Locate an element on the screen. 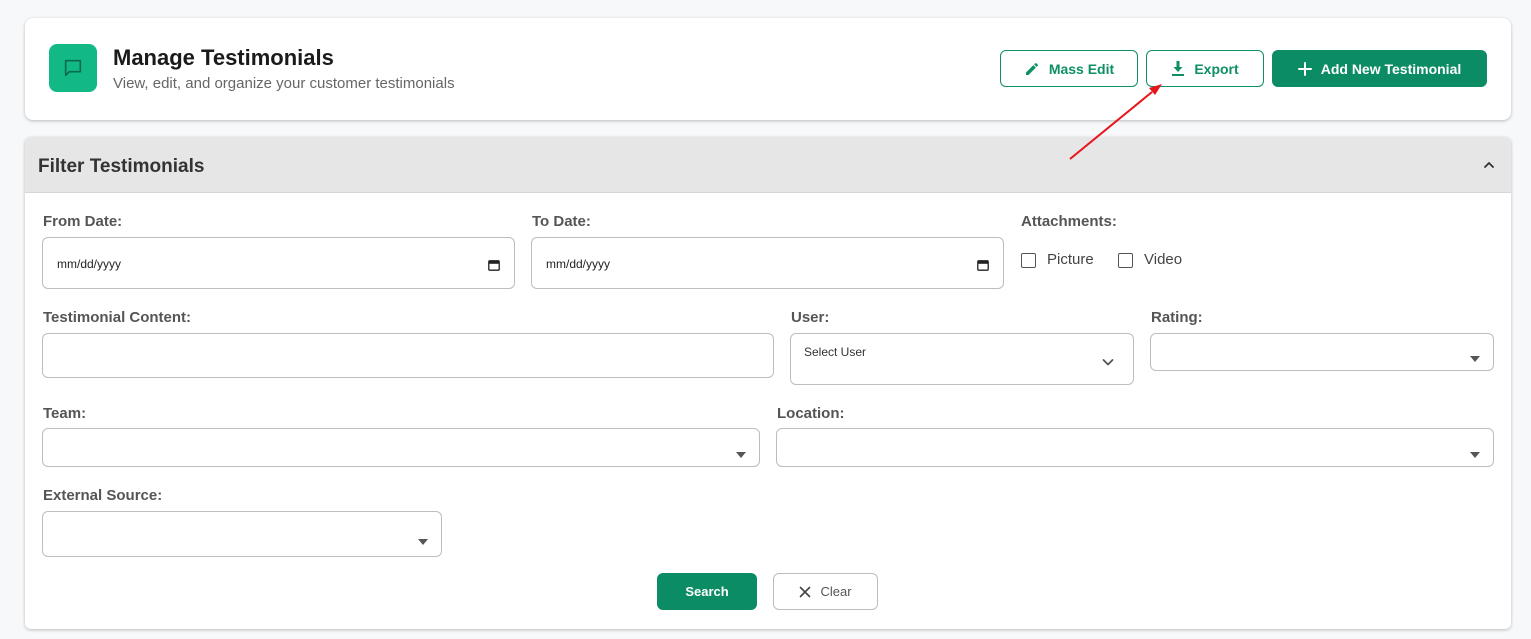 The image size is (1531, 639). export-button: Export is located at coordinates (1205, 68).